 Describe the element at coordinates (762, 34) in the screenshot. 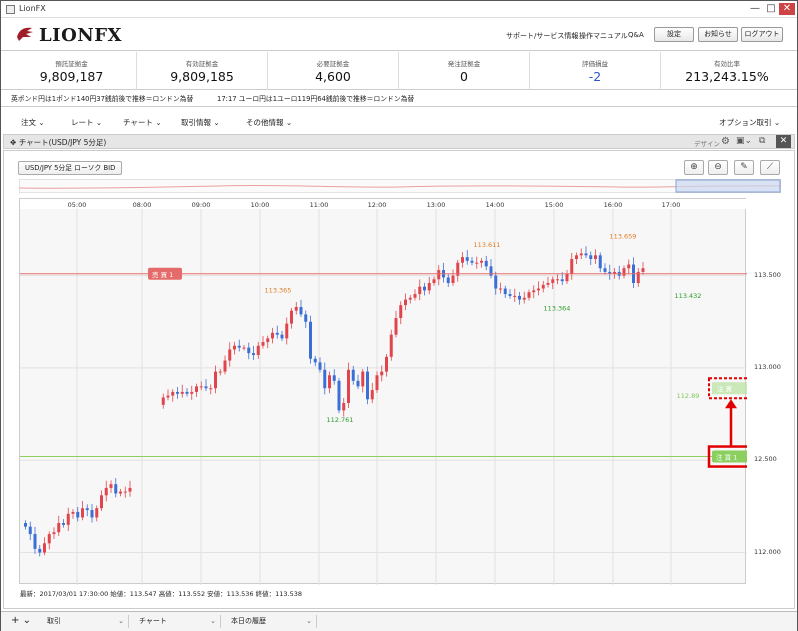

I see `logout-button: ログアウト` at that location.